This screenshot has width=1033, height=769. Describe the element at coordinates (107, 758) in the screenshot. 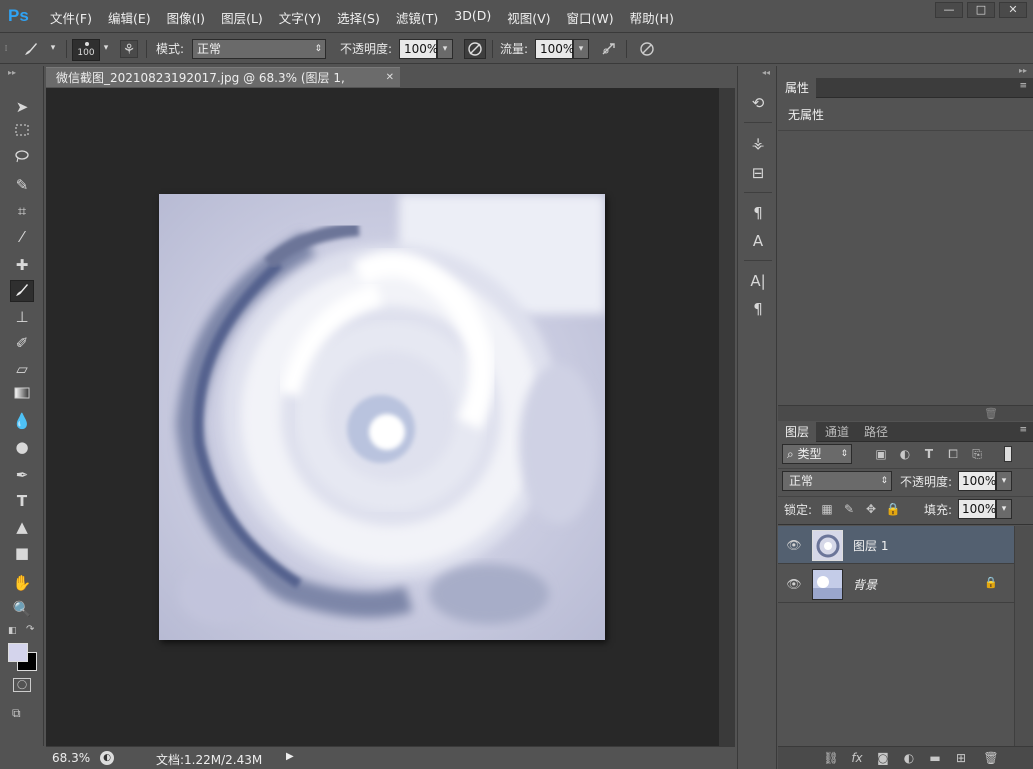

I see `info-icon: ◐` at that location.